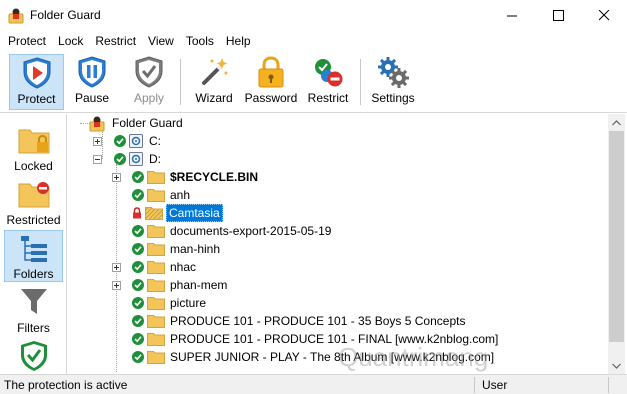 This screenshot has height=394, width=627. I want to click on status-bar: The protection is active User, so click(313, 384).